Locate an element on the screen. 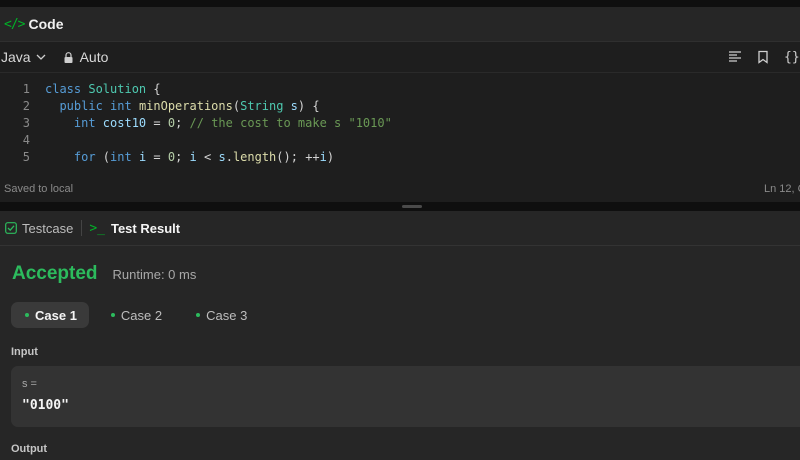 This screenshot has width=800, height=460. mode-label: Auto is located at coordinates (94, 57).